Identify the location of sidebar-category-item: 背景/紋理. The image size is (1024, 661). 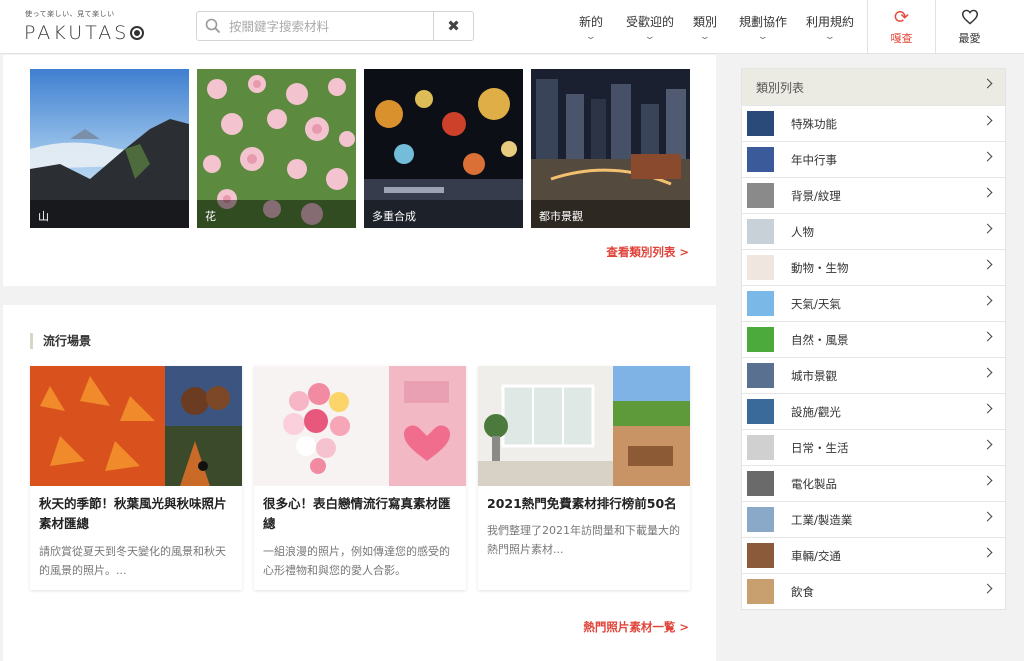
(873, 195).